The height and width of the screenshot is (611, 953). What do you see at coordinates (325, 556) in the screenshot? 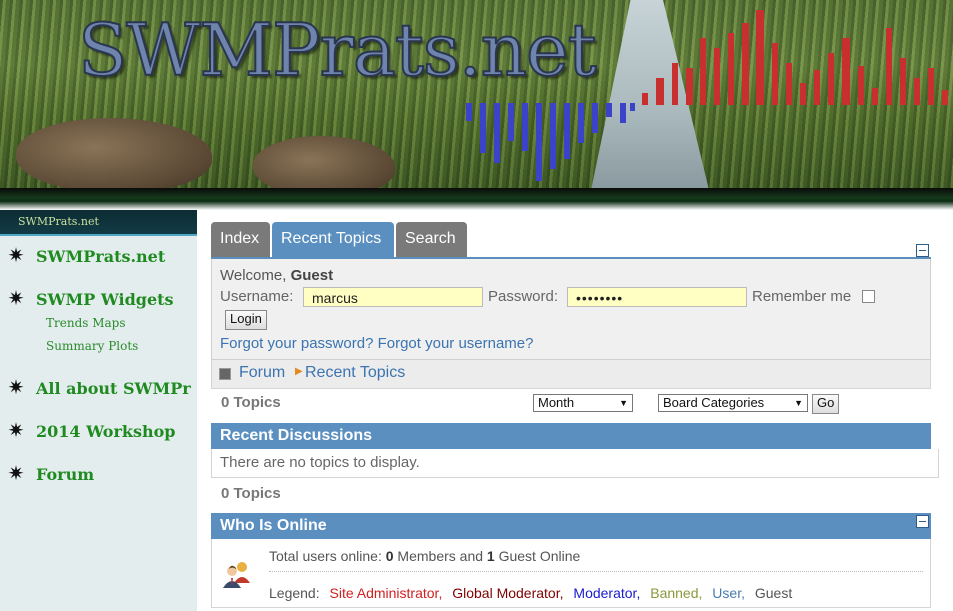
I see `online-total-prefix: Total users online:` at bounding box center [325, 556].